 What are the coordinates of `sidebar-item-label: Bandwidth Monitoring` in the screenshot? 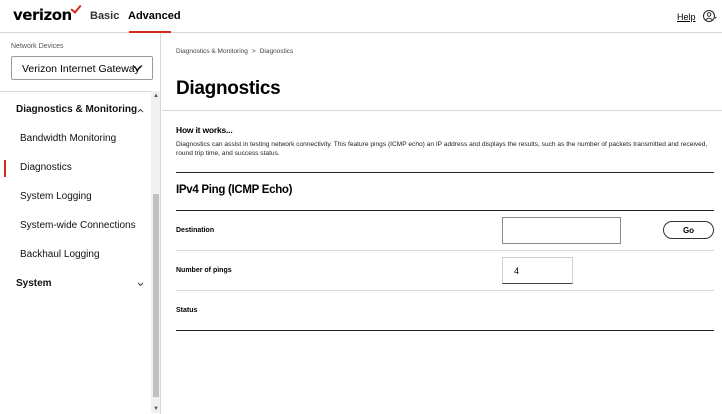 It's located at (68, 138).